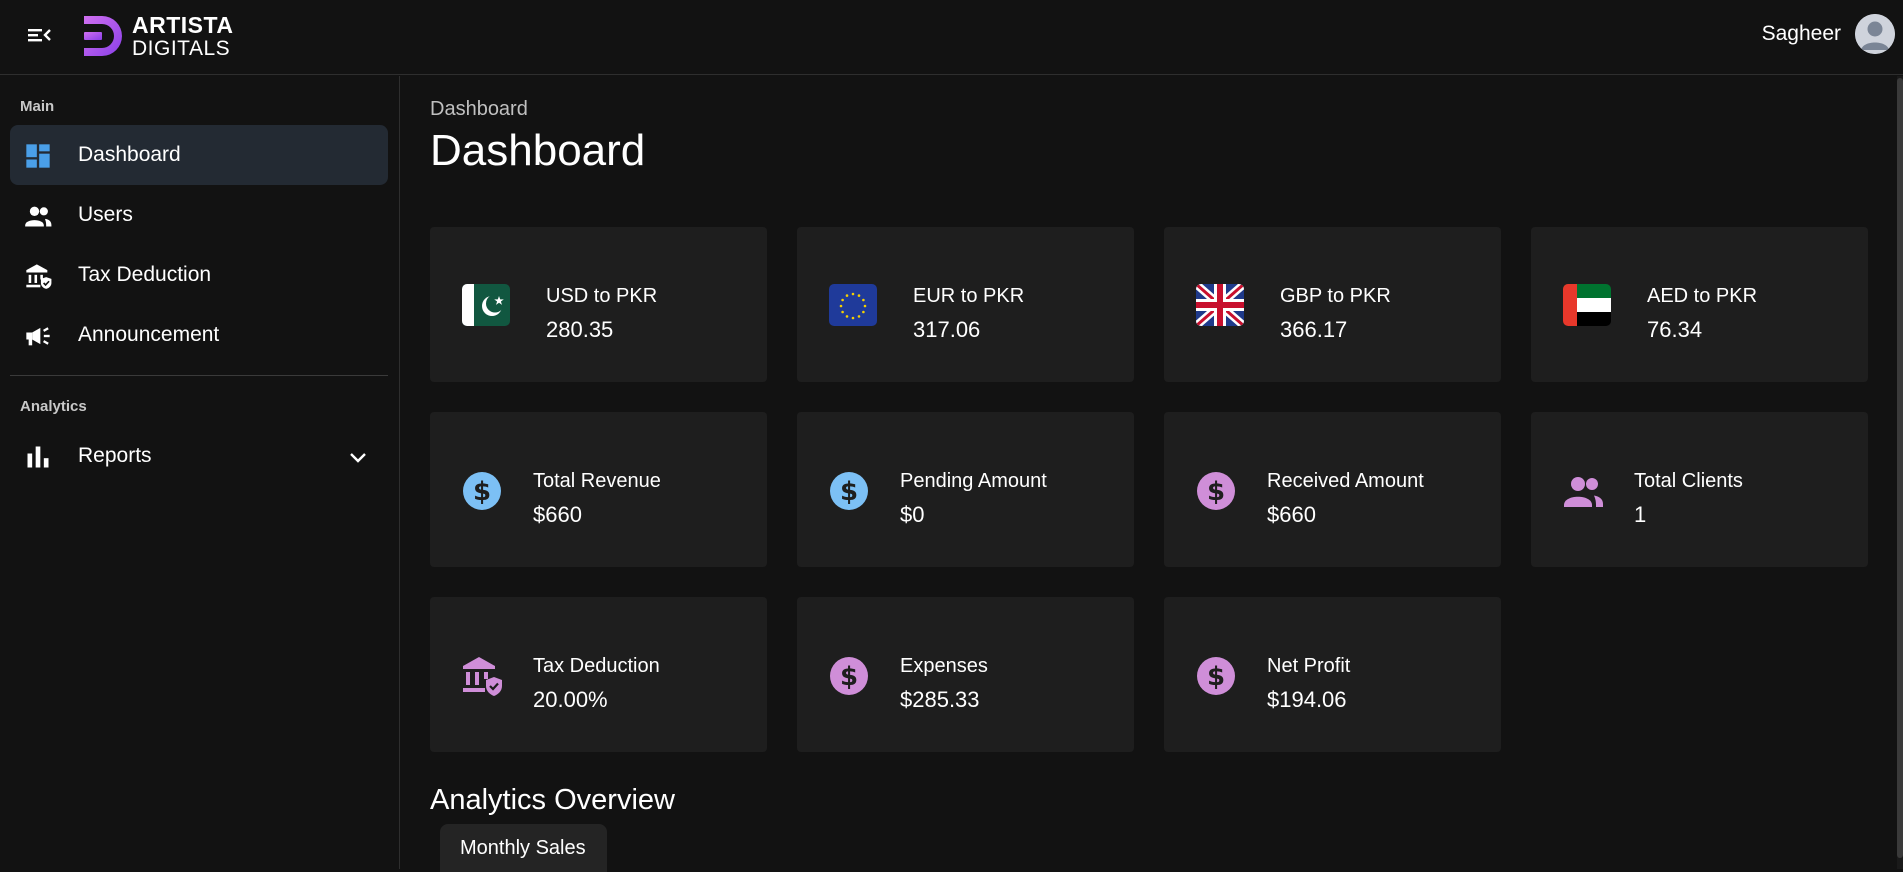 This screenshot has width=1903, height=872. Describe the element at coordinates (145, 274) in the screenshot. I see `sidebar-item-label: Tax Deduction` at that location.